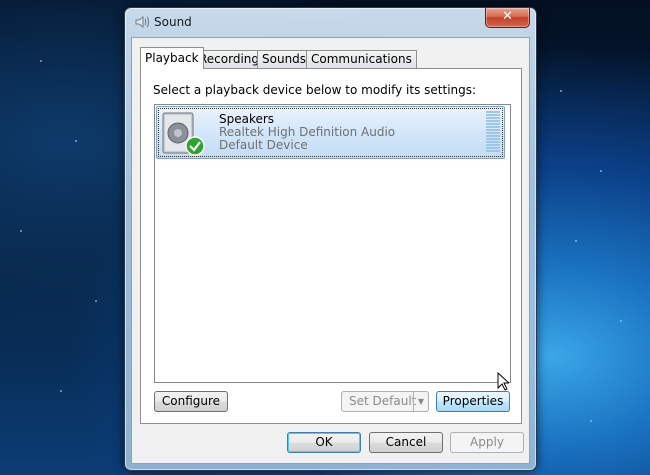  I want to click on close-icon: ✕, so click(507, 16).